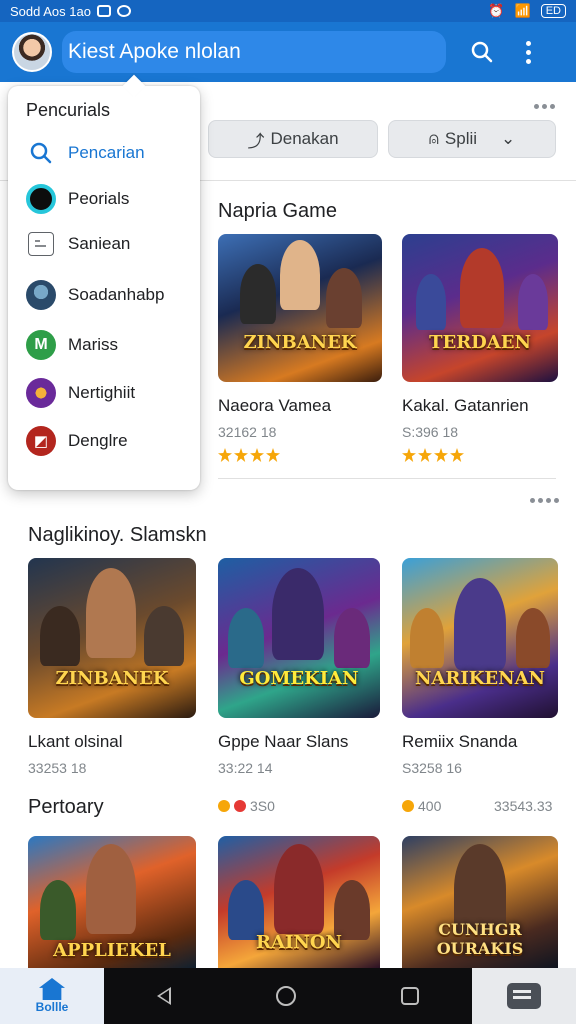 This screenshot has height=1024, width=576. I want to click on game-thumbnail: TERDAEN, so click(480, 308).